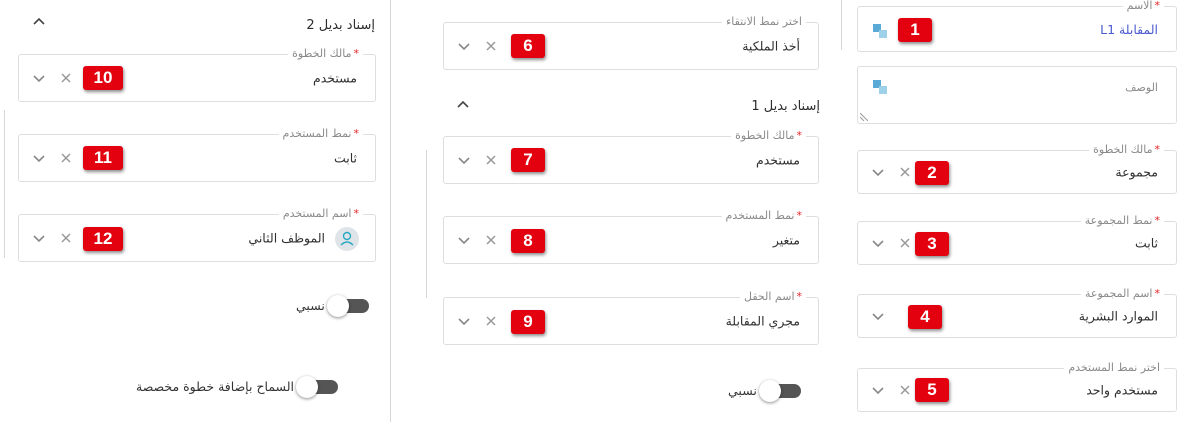 The image size is (1187, 429). What do you see at coordinates (631, 236) in the screenshot?
I see `alt1-user-type-select: *نمط المستخدم متغير` at bounding box center [631, 236].